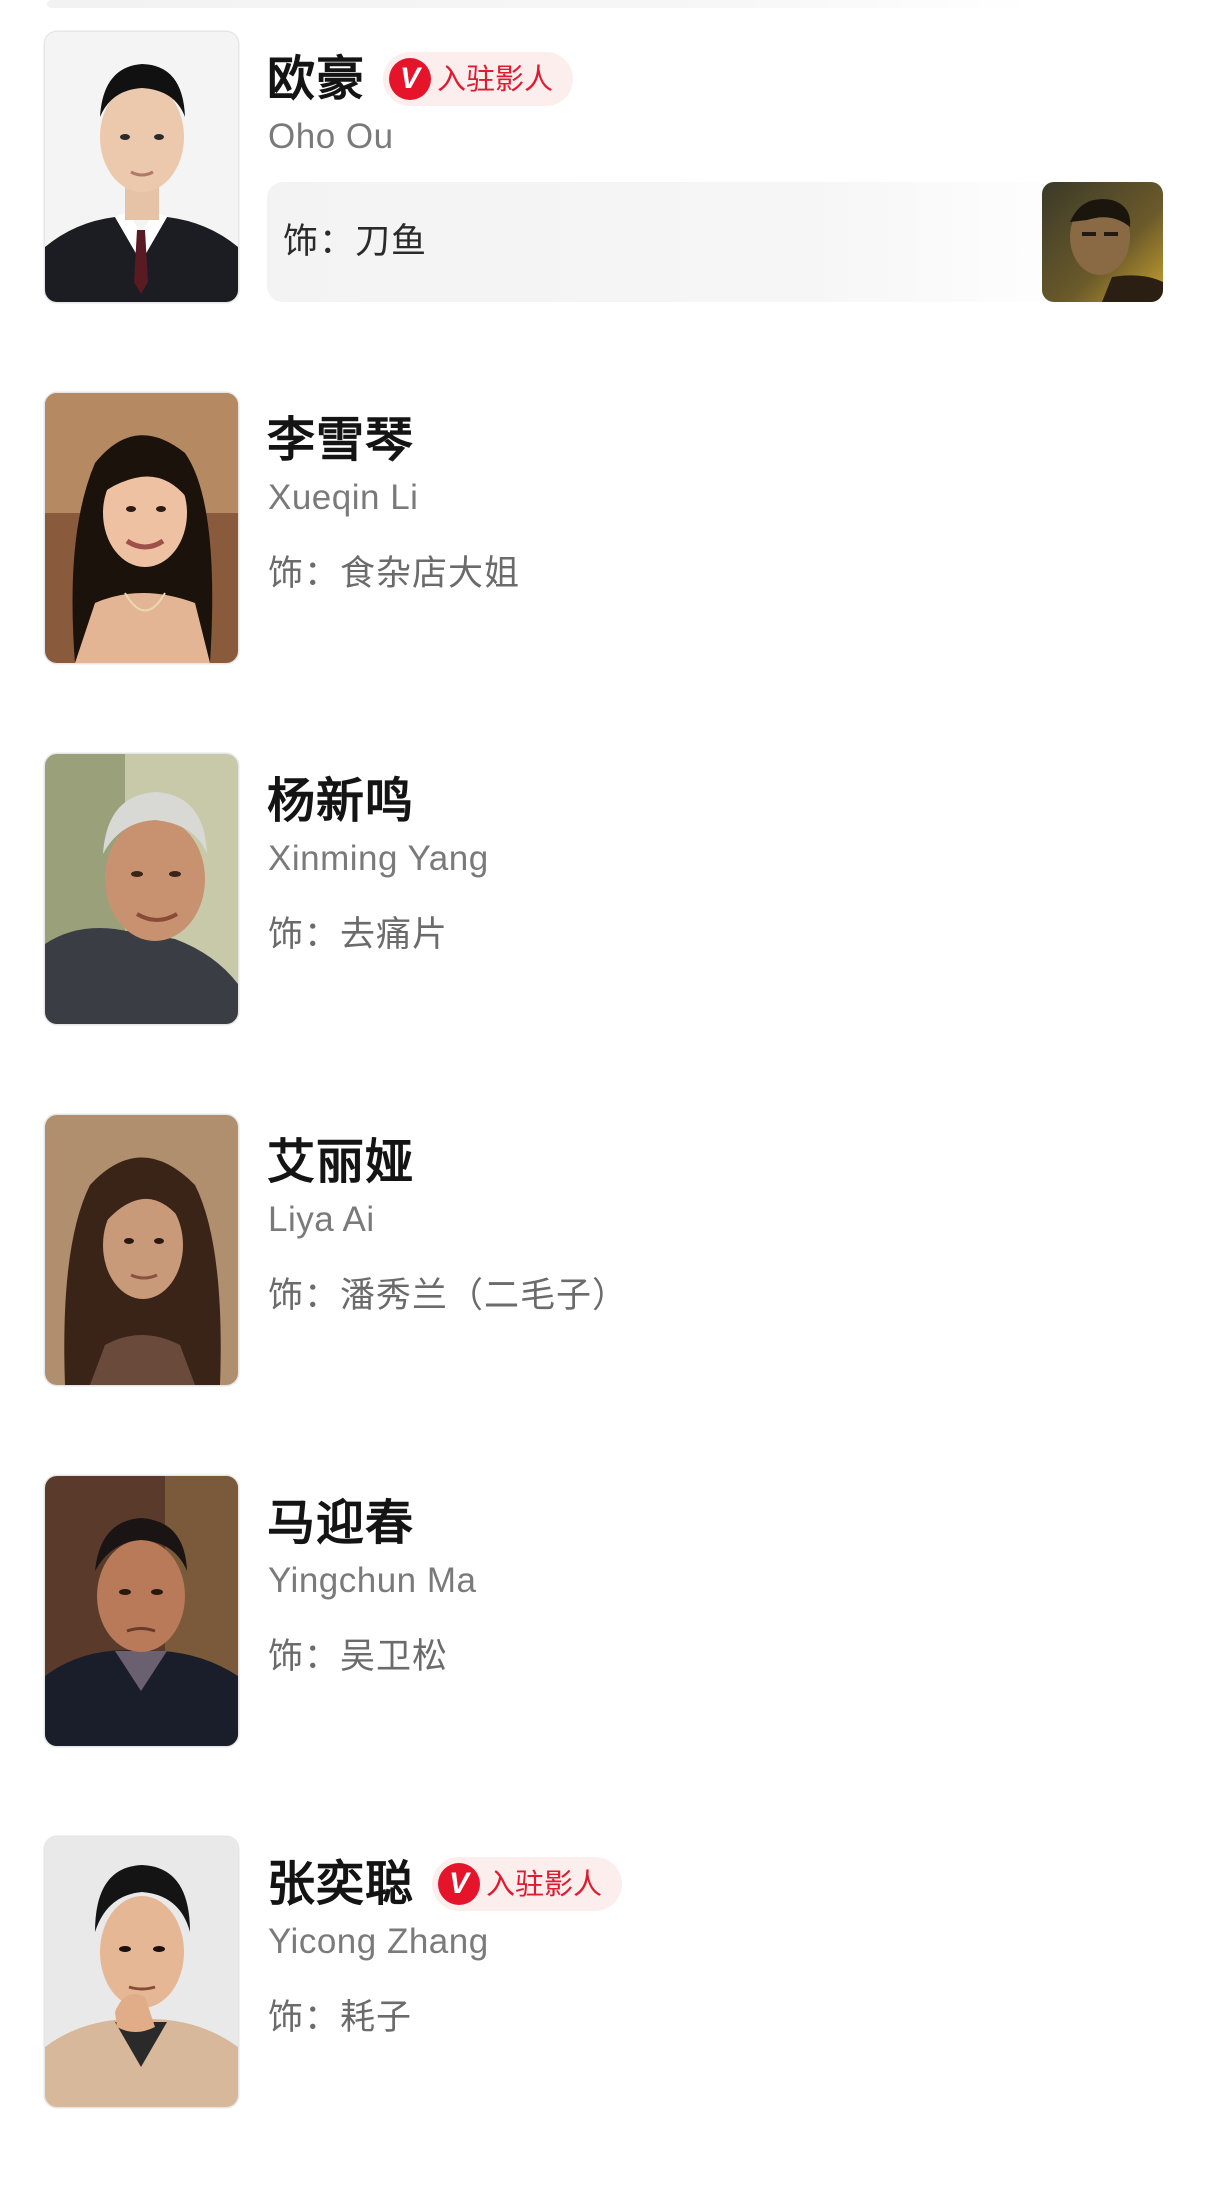 This screenshot has width=1206, height=2198. What do you see at coordinates (542, 4) in the screenshot?
I see `top-divider` at bounding box center [542, 4].